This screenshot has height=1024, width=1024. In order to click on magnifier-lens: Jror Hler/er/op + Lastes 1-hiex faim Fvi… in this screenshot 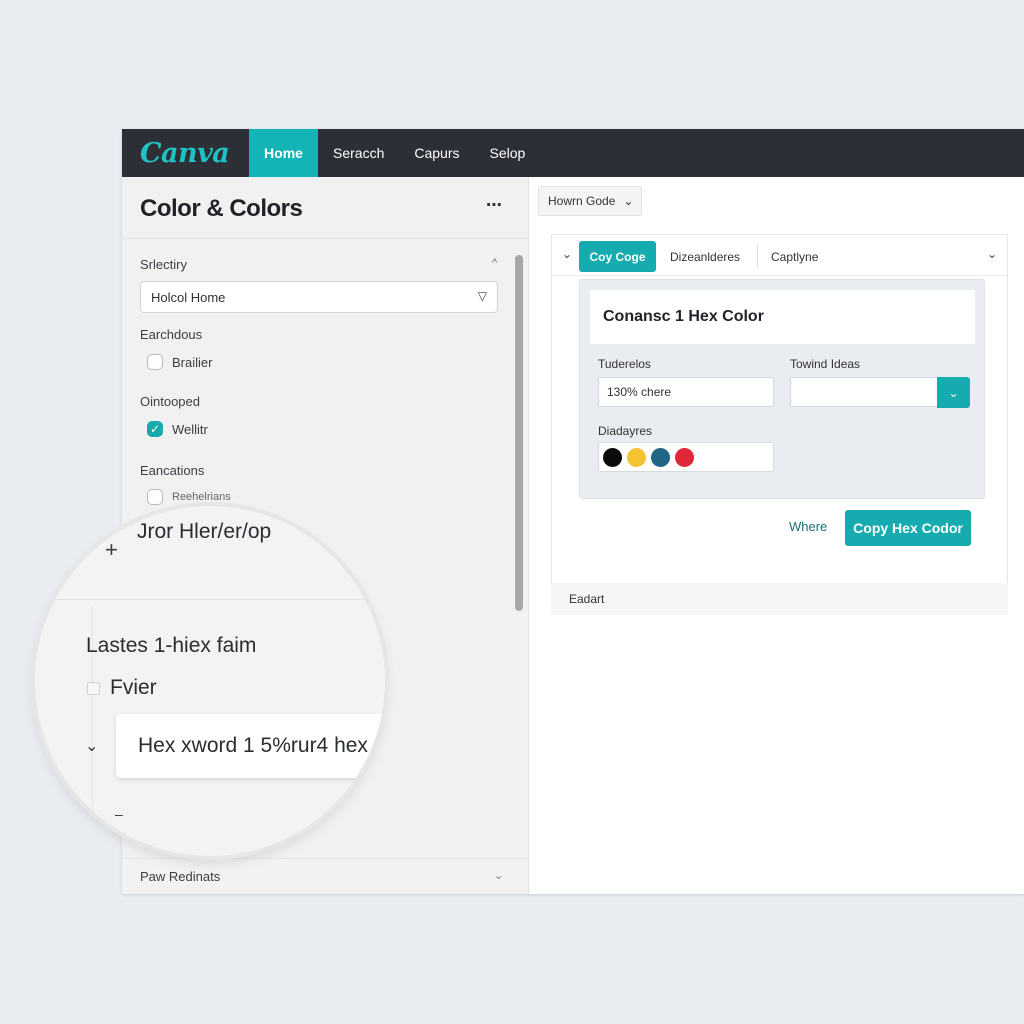, I will do `click(210, 681)`.